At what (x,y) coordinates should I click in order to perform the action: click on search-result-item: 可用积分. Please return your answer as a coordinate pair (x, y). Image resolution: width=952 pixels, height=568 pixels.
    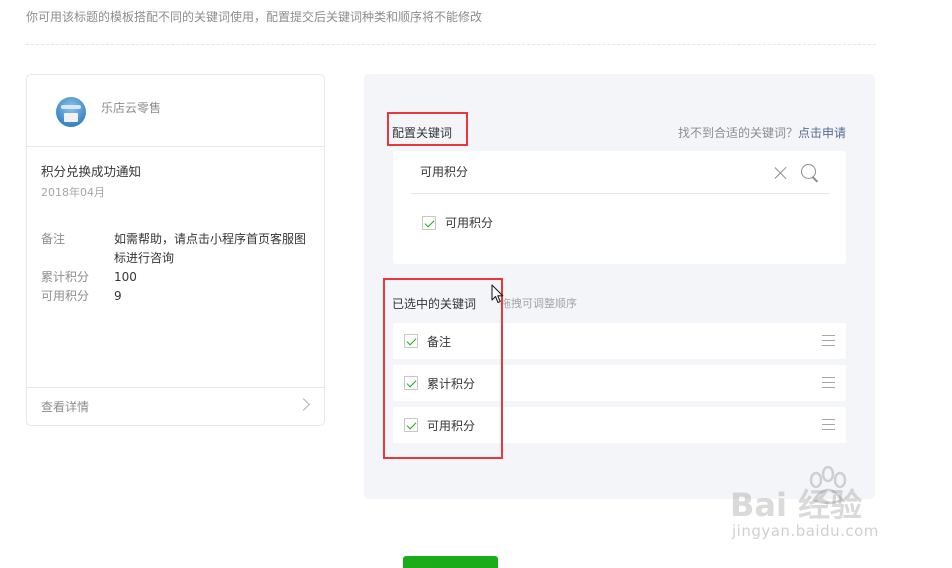
    Looking at the image, I should click on (457, 222).